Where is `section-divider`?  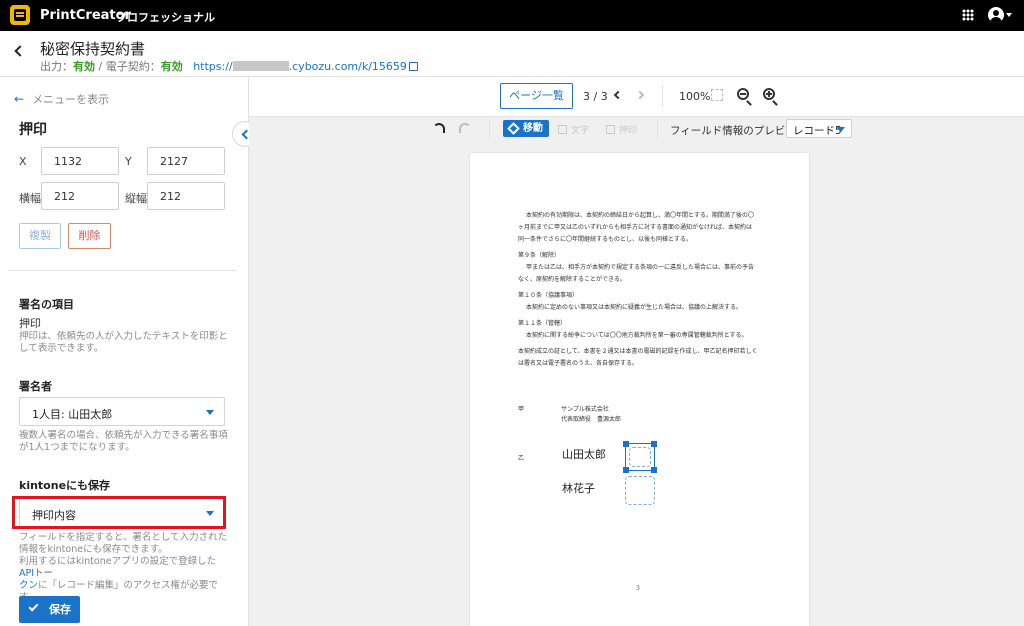
section-divider is located at coordinates (122, 270).